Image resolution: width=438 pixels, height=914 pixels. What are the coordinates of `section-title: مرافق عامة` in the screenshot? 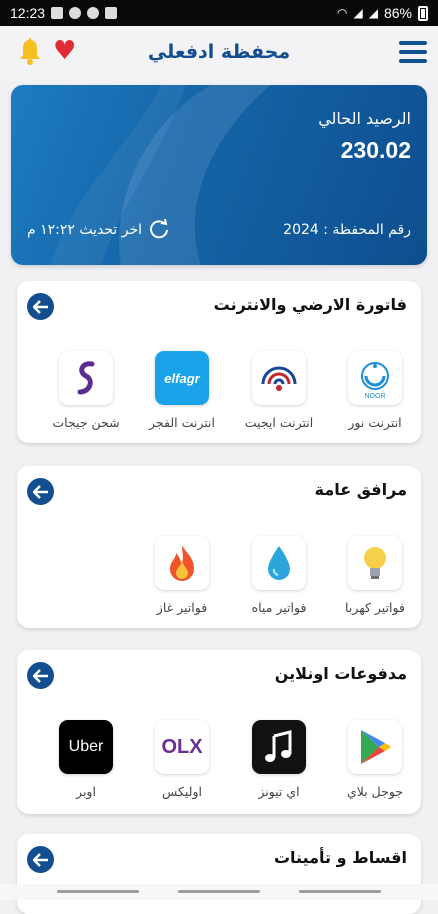 It's located at (360, 489).